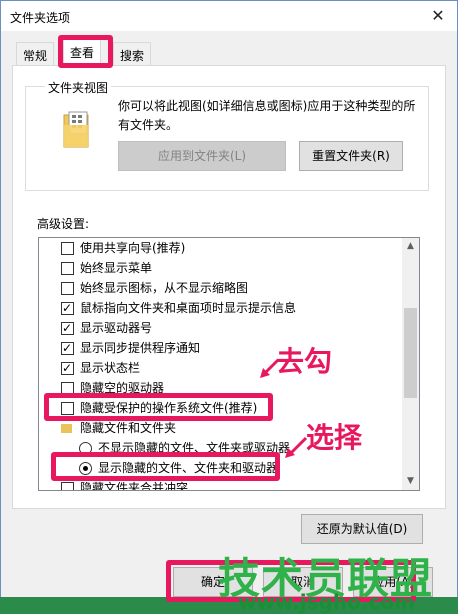  What do you see at coordinates (67, 408) in the screenshot?
I see `hide-protected-os-files-checkbox` at bounding box center [67, 408].